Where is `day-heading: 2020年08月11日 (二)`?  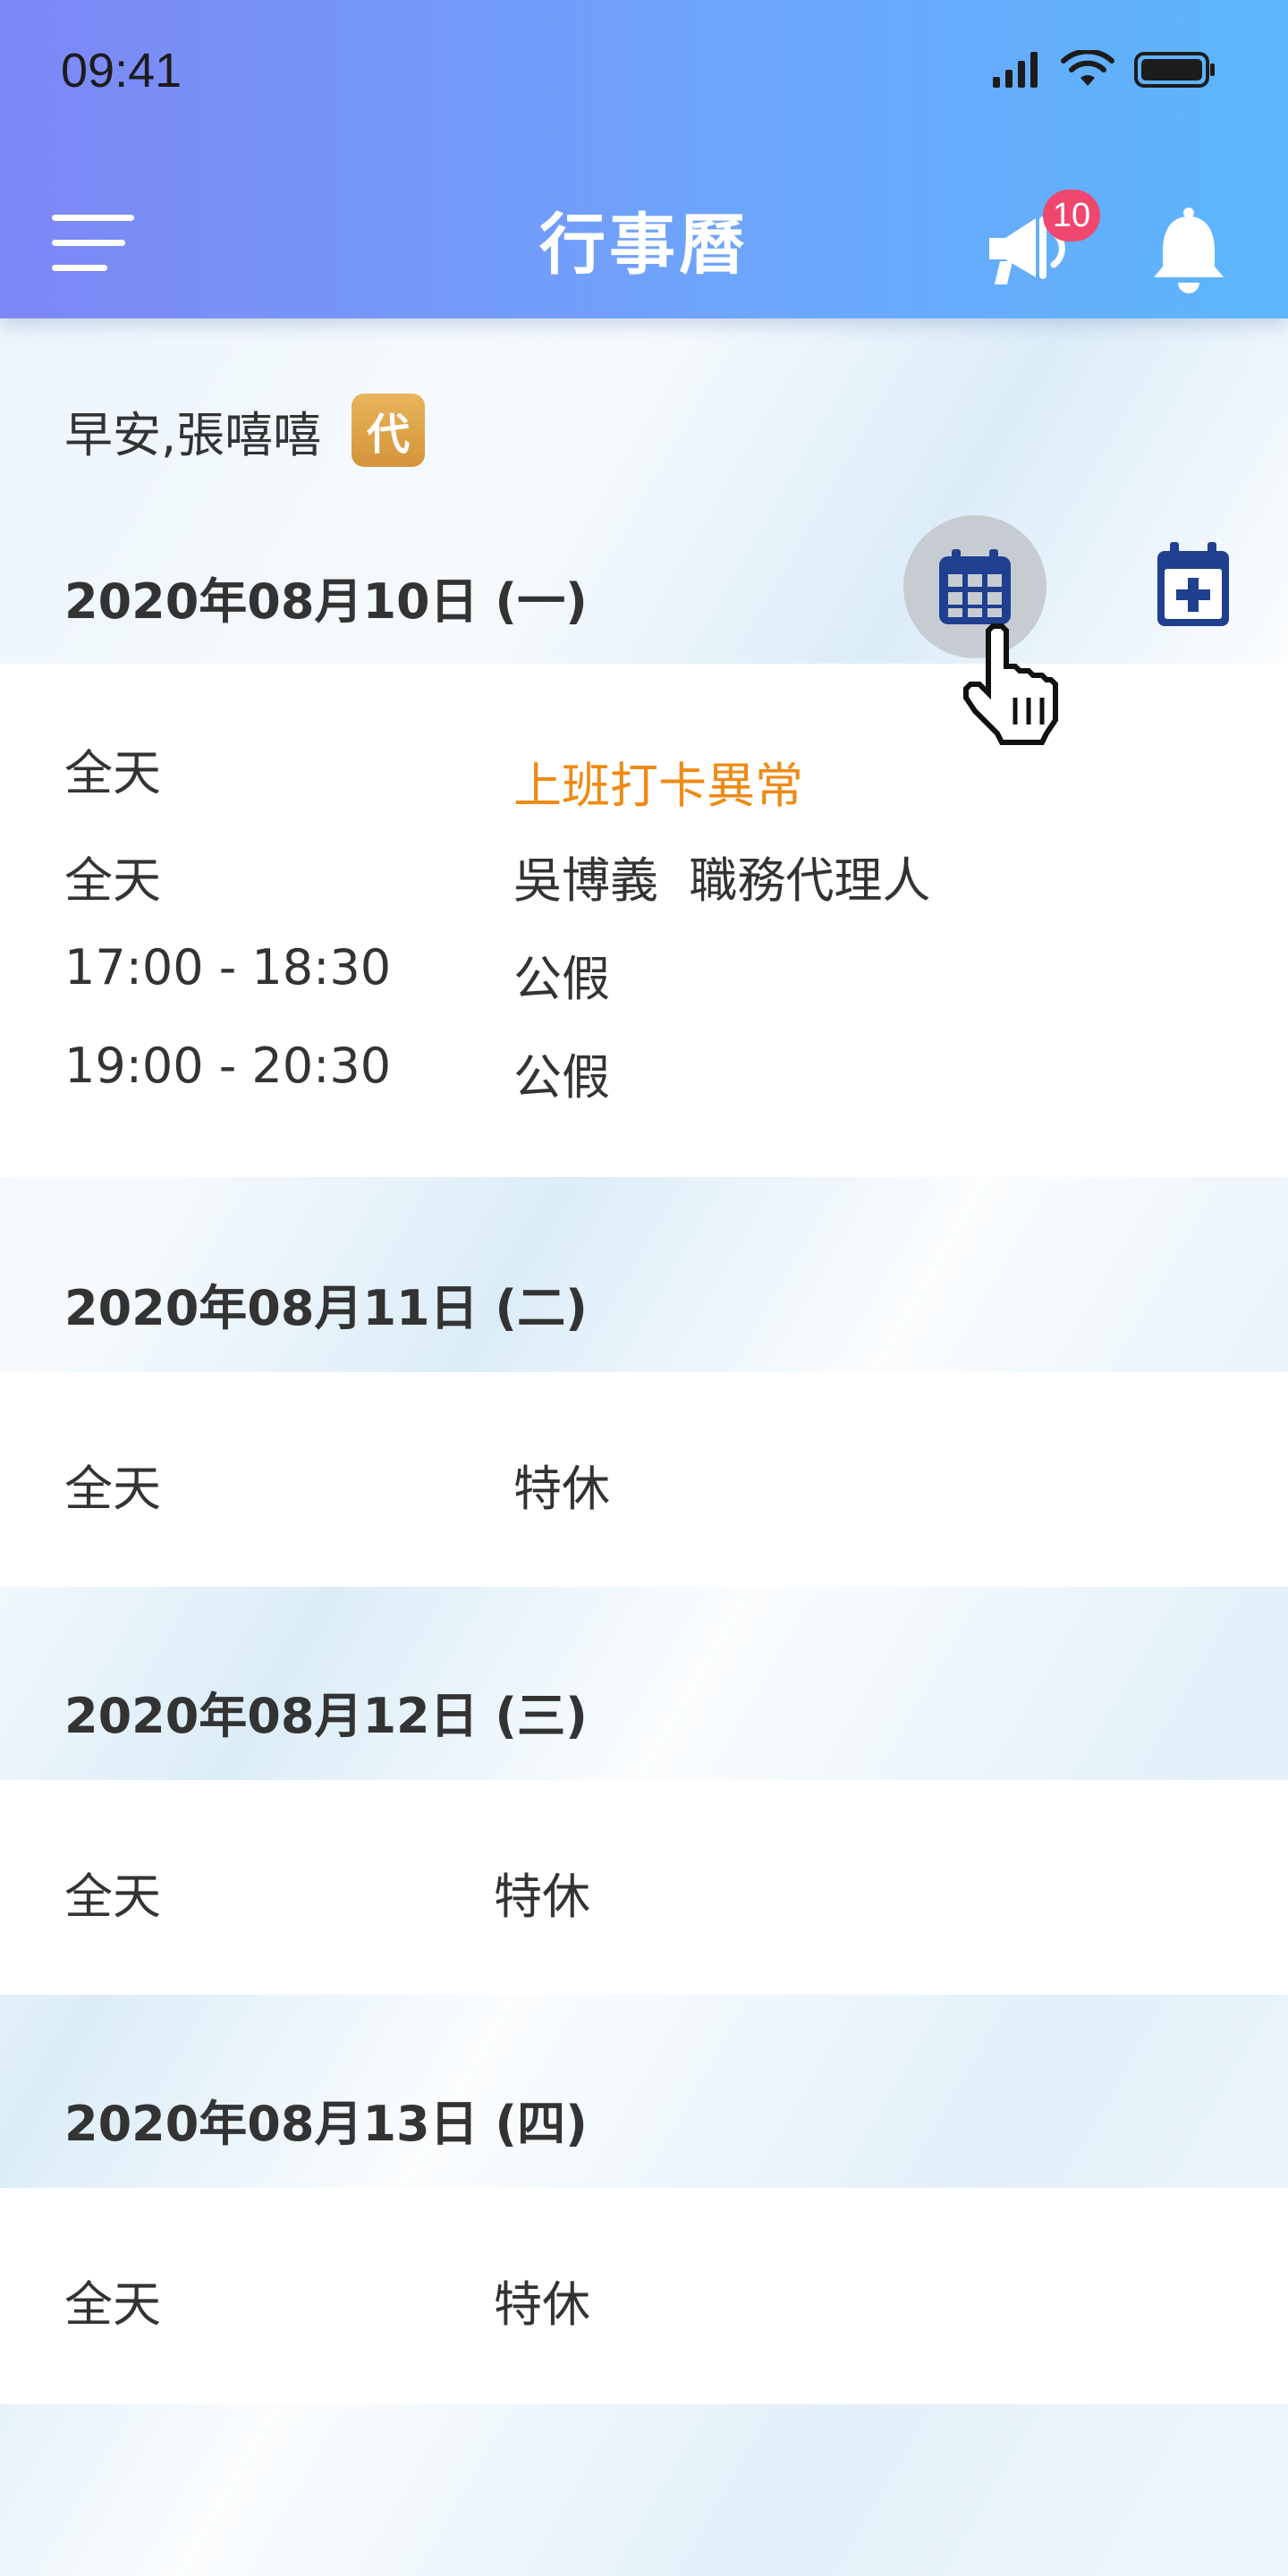
day-heading: 2020年08月11日 (二) is located at coordinates (326, 1308).